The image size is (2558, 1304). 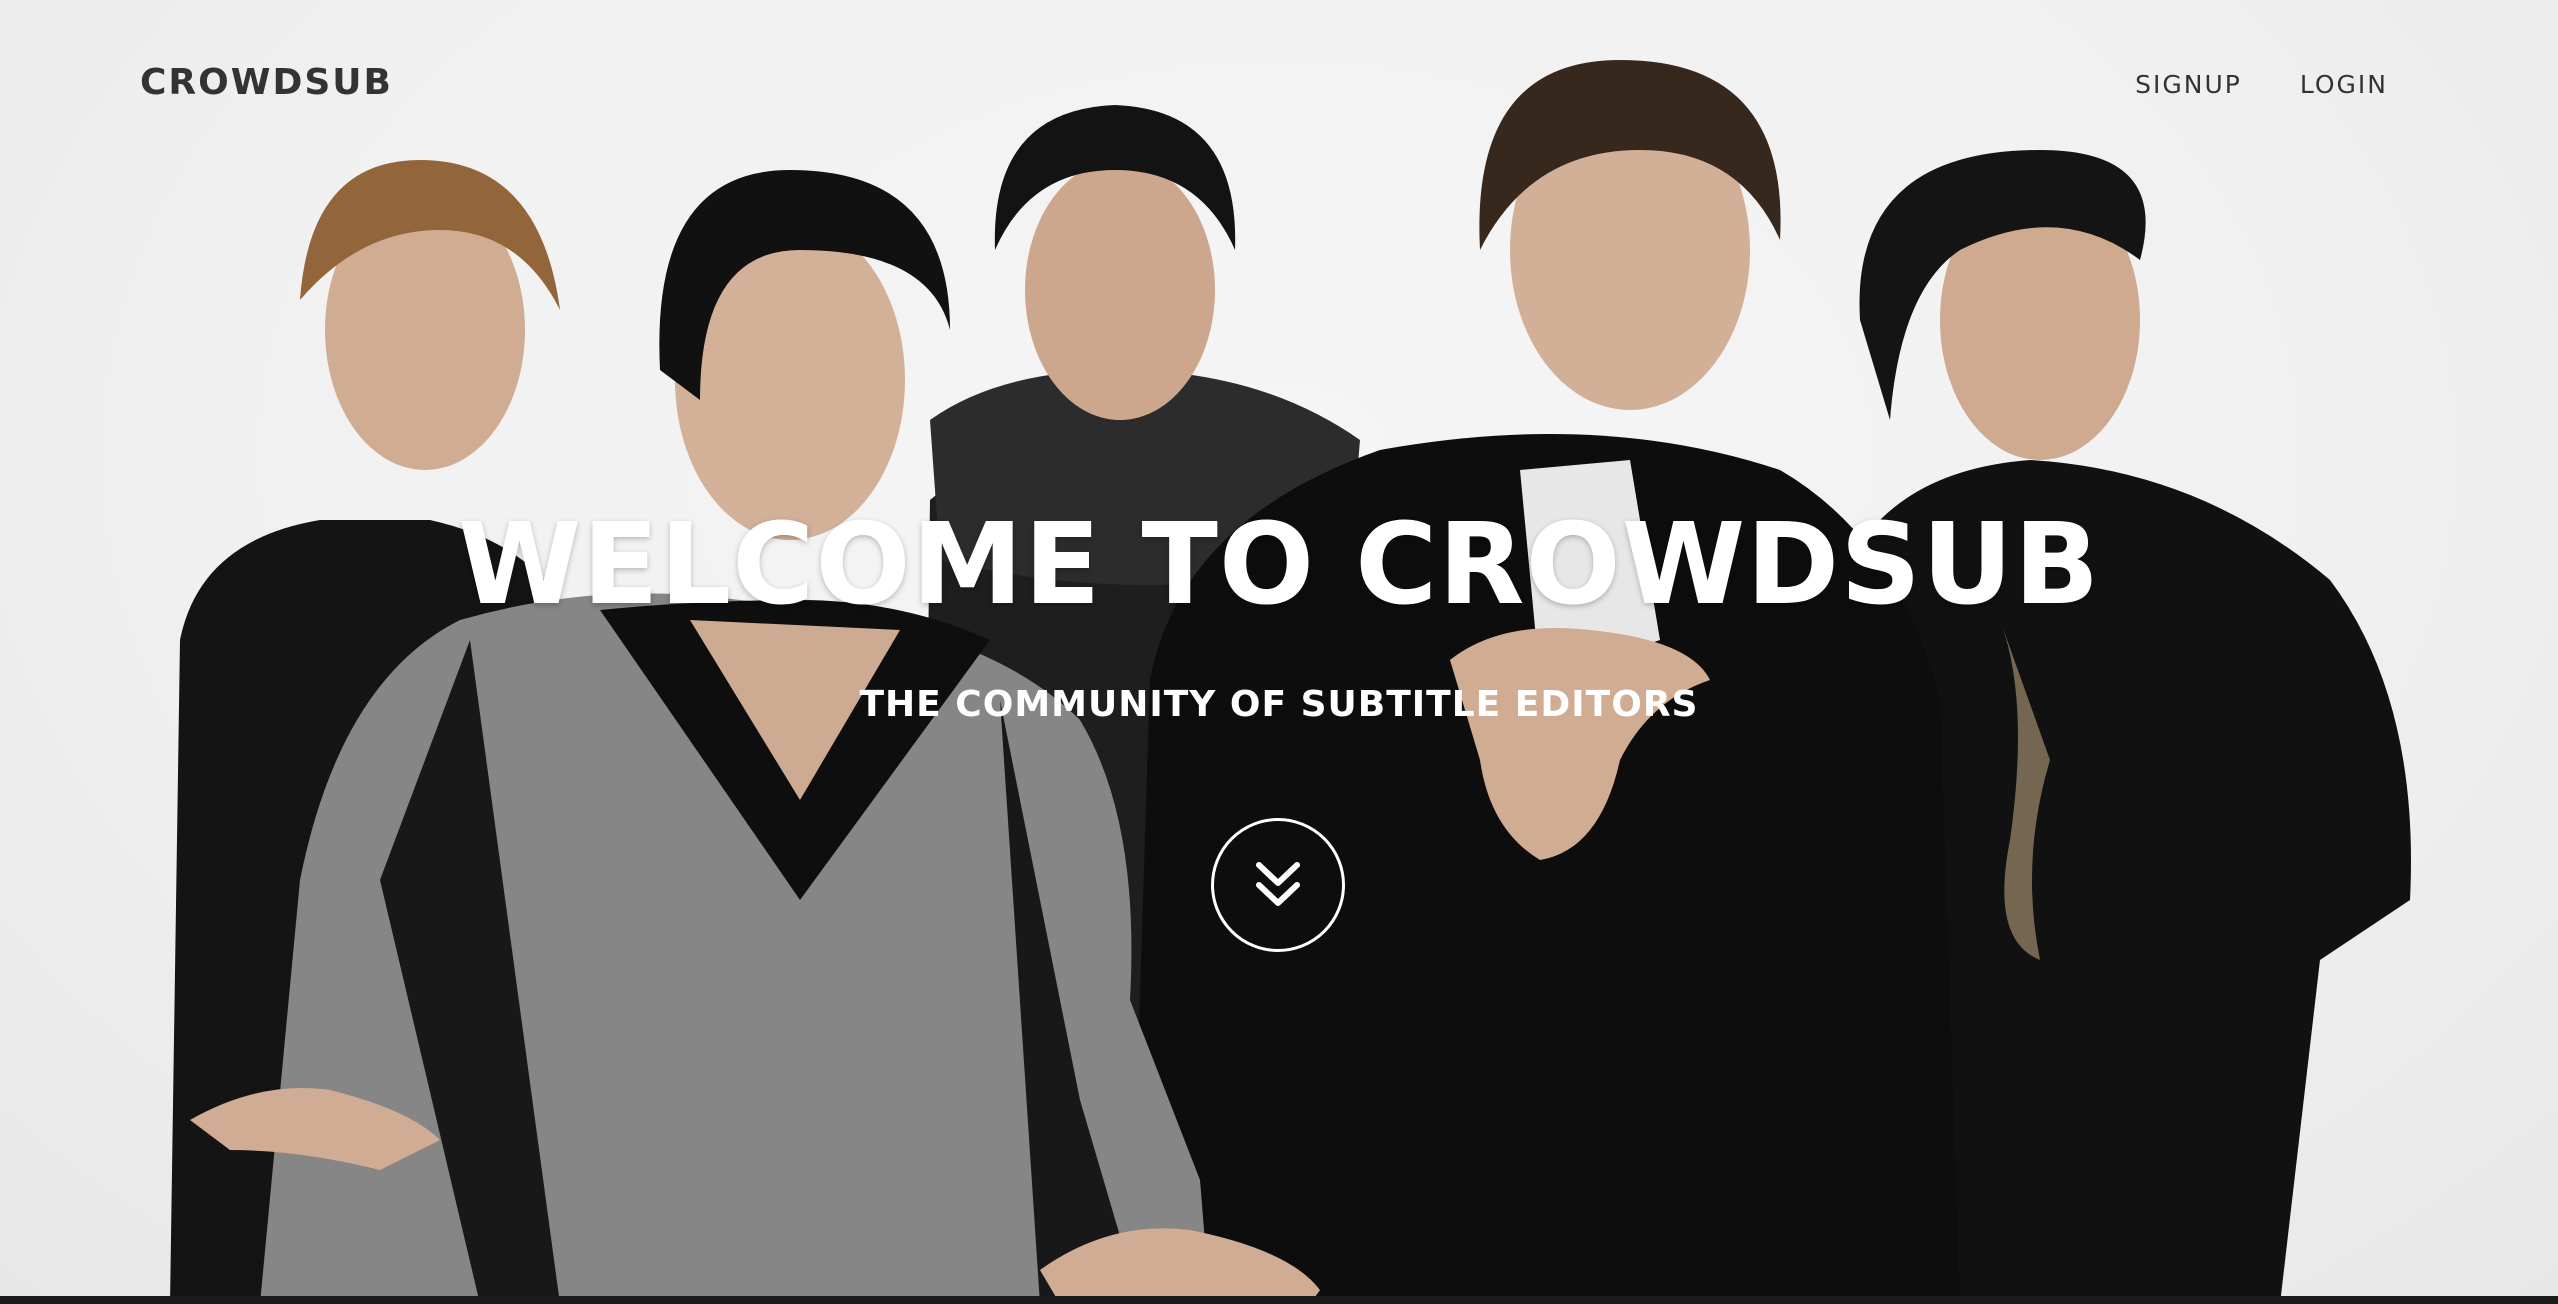 What do you see at coordinates (1279, 87) in the screenshot?
I see `top-navbar: CROWDSUB SIGNUP LOGIN` at bounding box center [1279, 87].